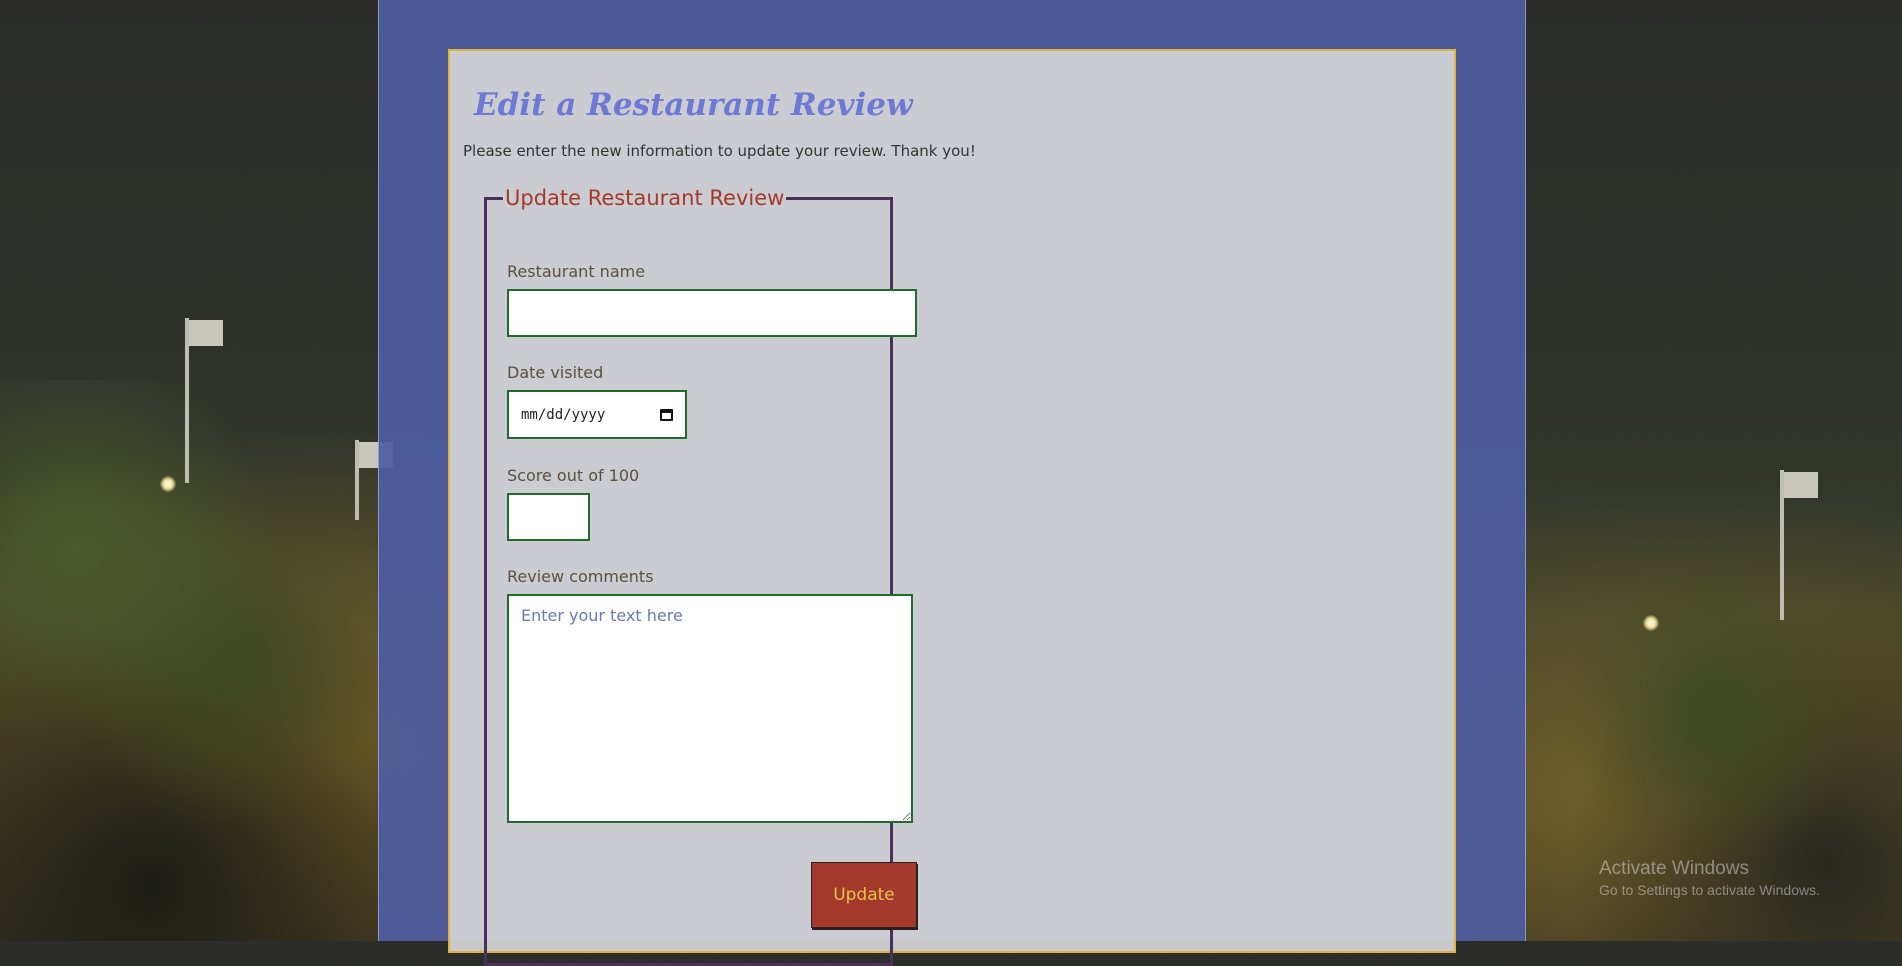 This screenshot has width=1902, height=966. I want to click on page-title: Edit a Restaurant Review, so click(693, 105).